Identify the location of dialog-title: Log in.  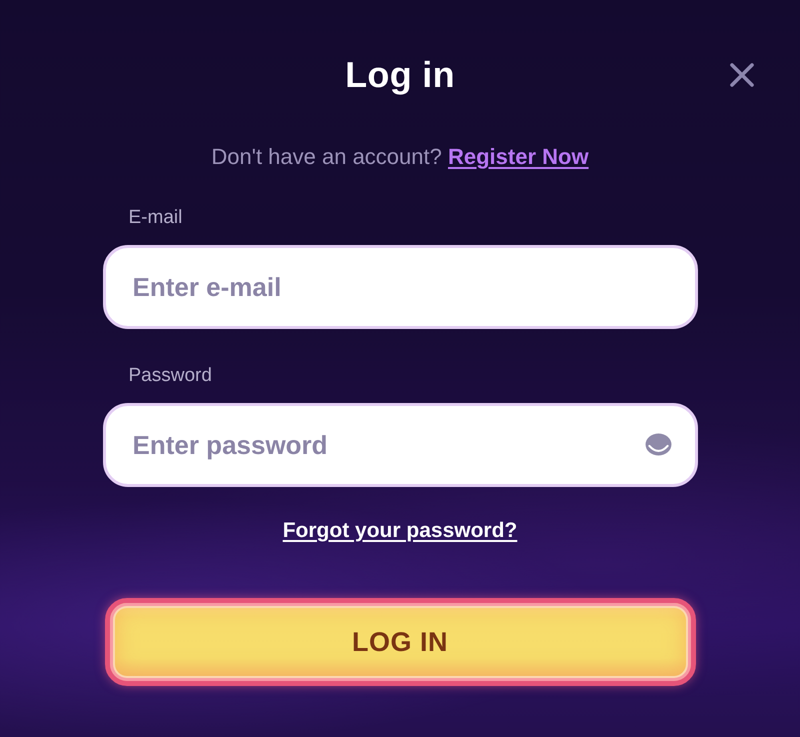
(400, 75).